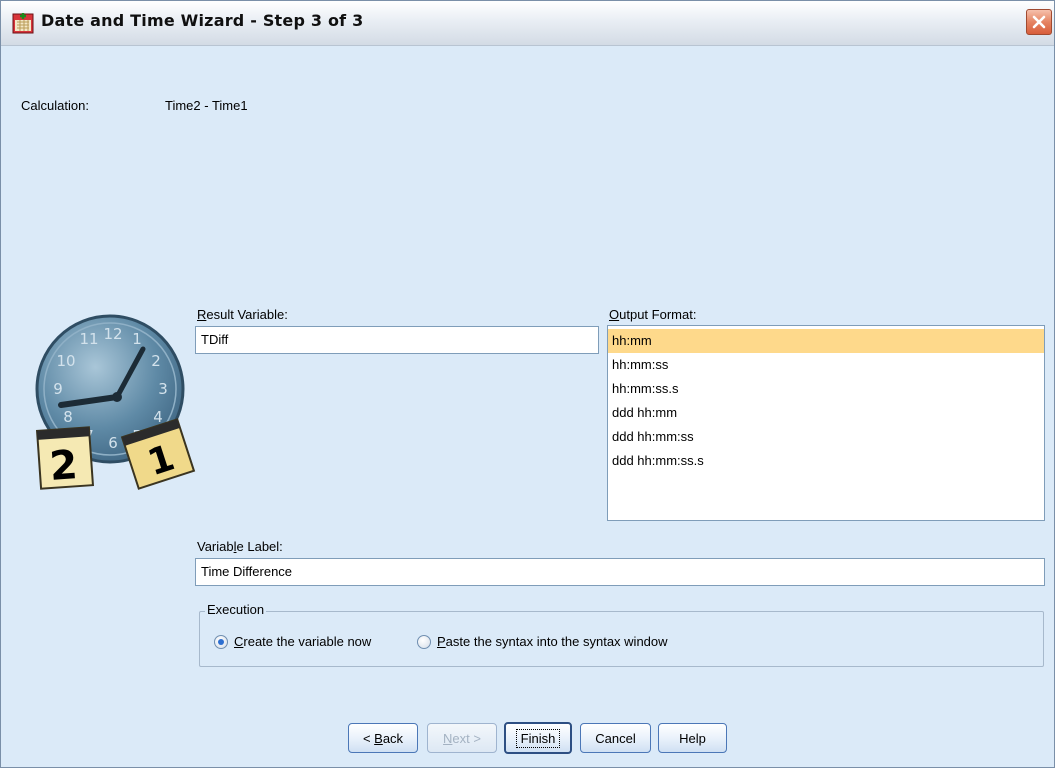  What do you see at coordinates (58, 389) in the screenshot?
I see `clock-numeral: 9` at bounding box center [58, 389].